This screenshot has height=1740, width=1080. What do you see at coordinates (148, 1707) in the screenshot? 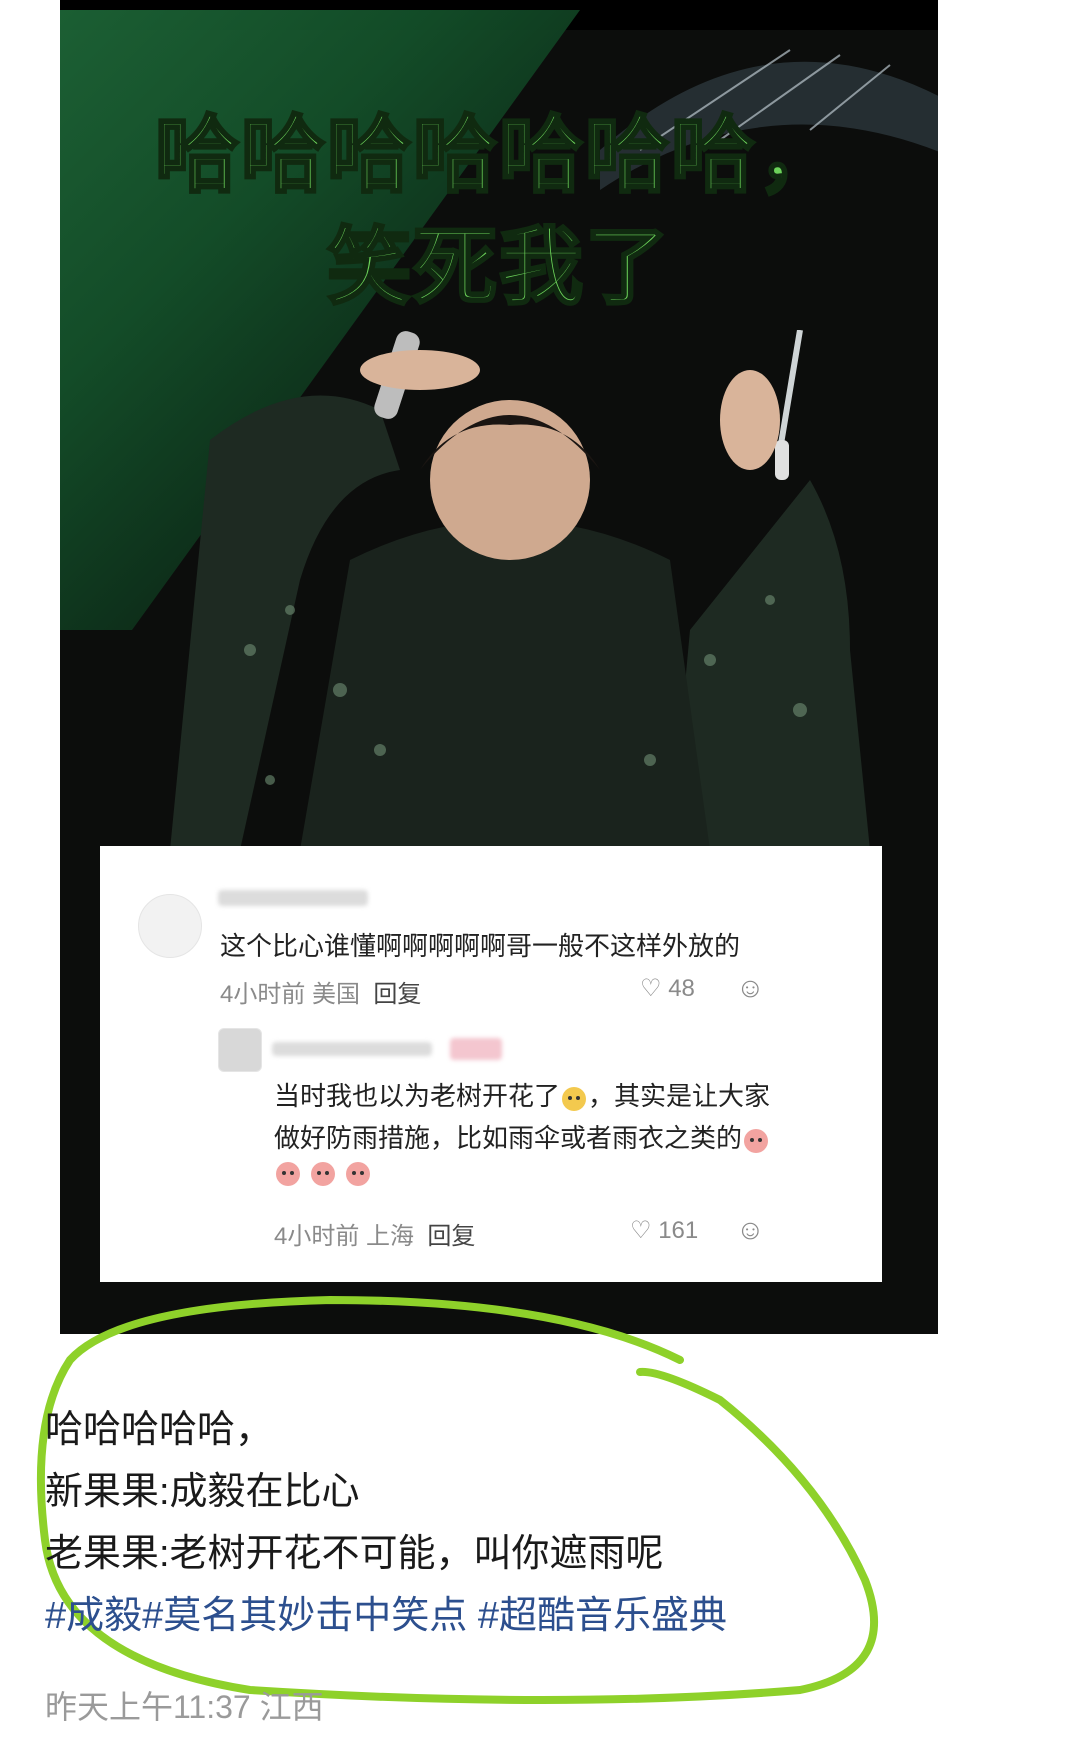
I see `post-timestamp: 昨天上午11:37` at bounding box center [148, 1707].